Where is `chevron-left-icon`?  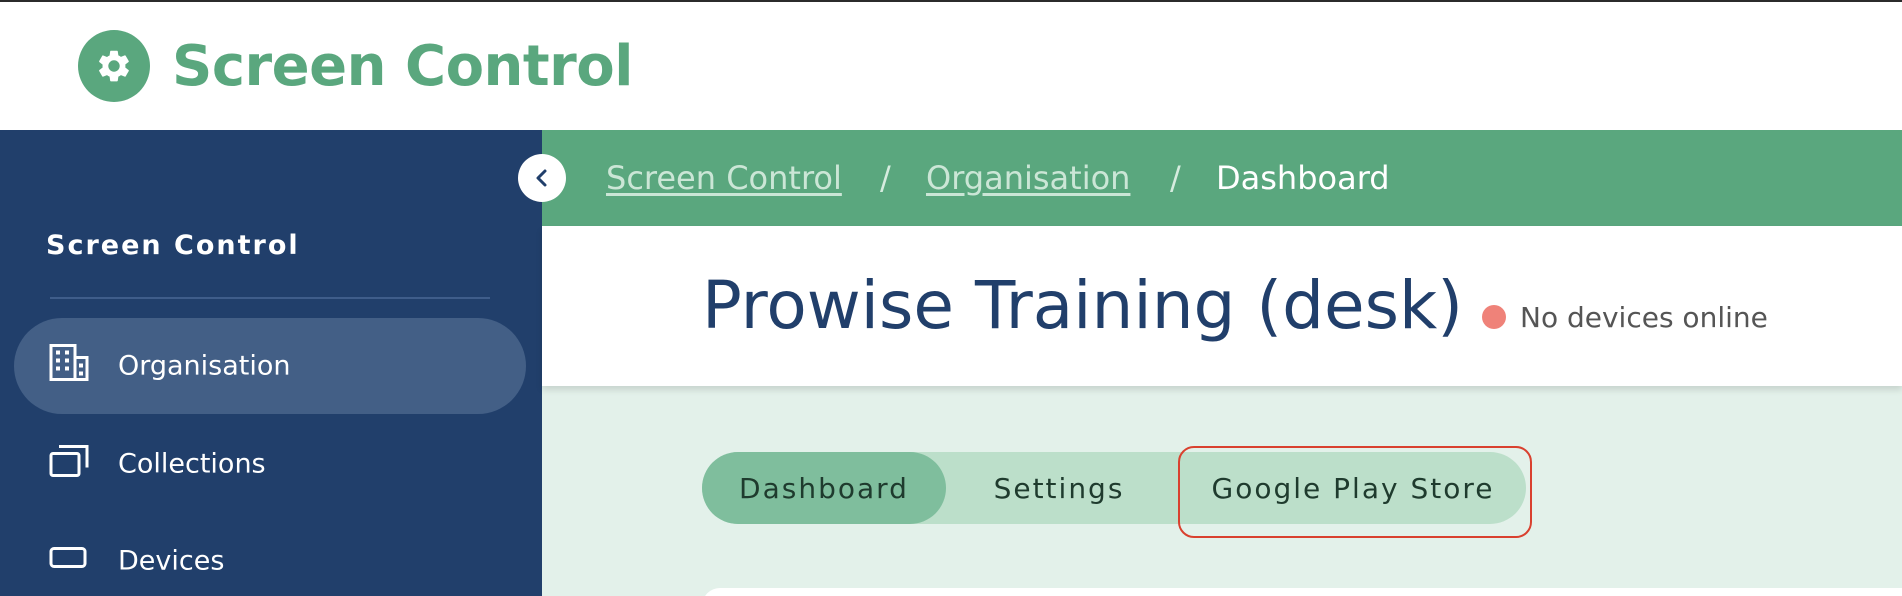
chevron-left-icon is located at coordinates (541, 178).